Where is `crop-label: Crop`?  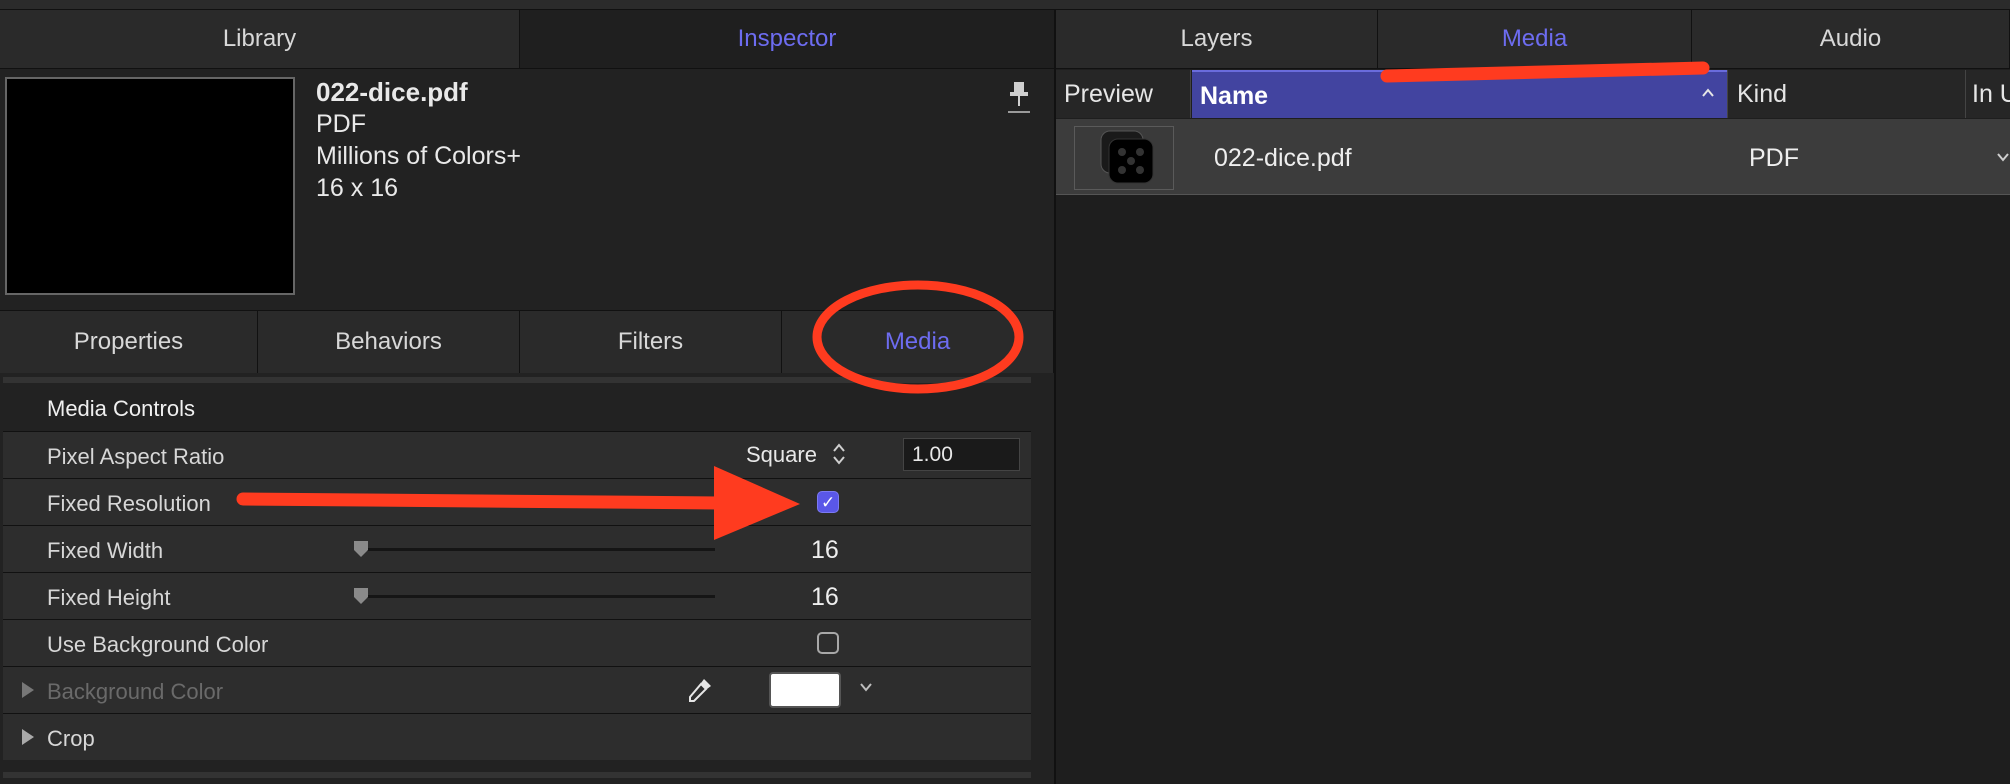 crop-label: Crop is located at coordinates (71, 738).